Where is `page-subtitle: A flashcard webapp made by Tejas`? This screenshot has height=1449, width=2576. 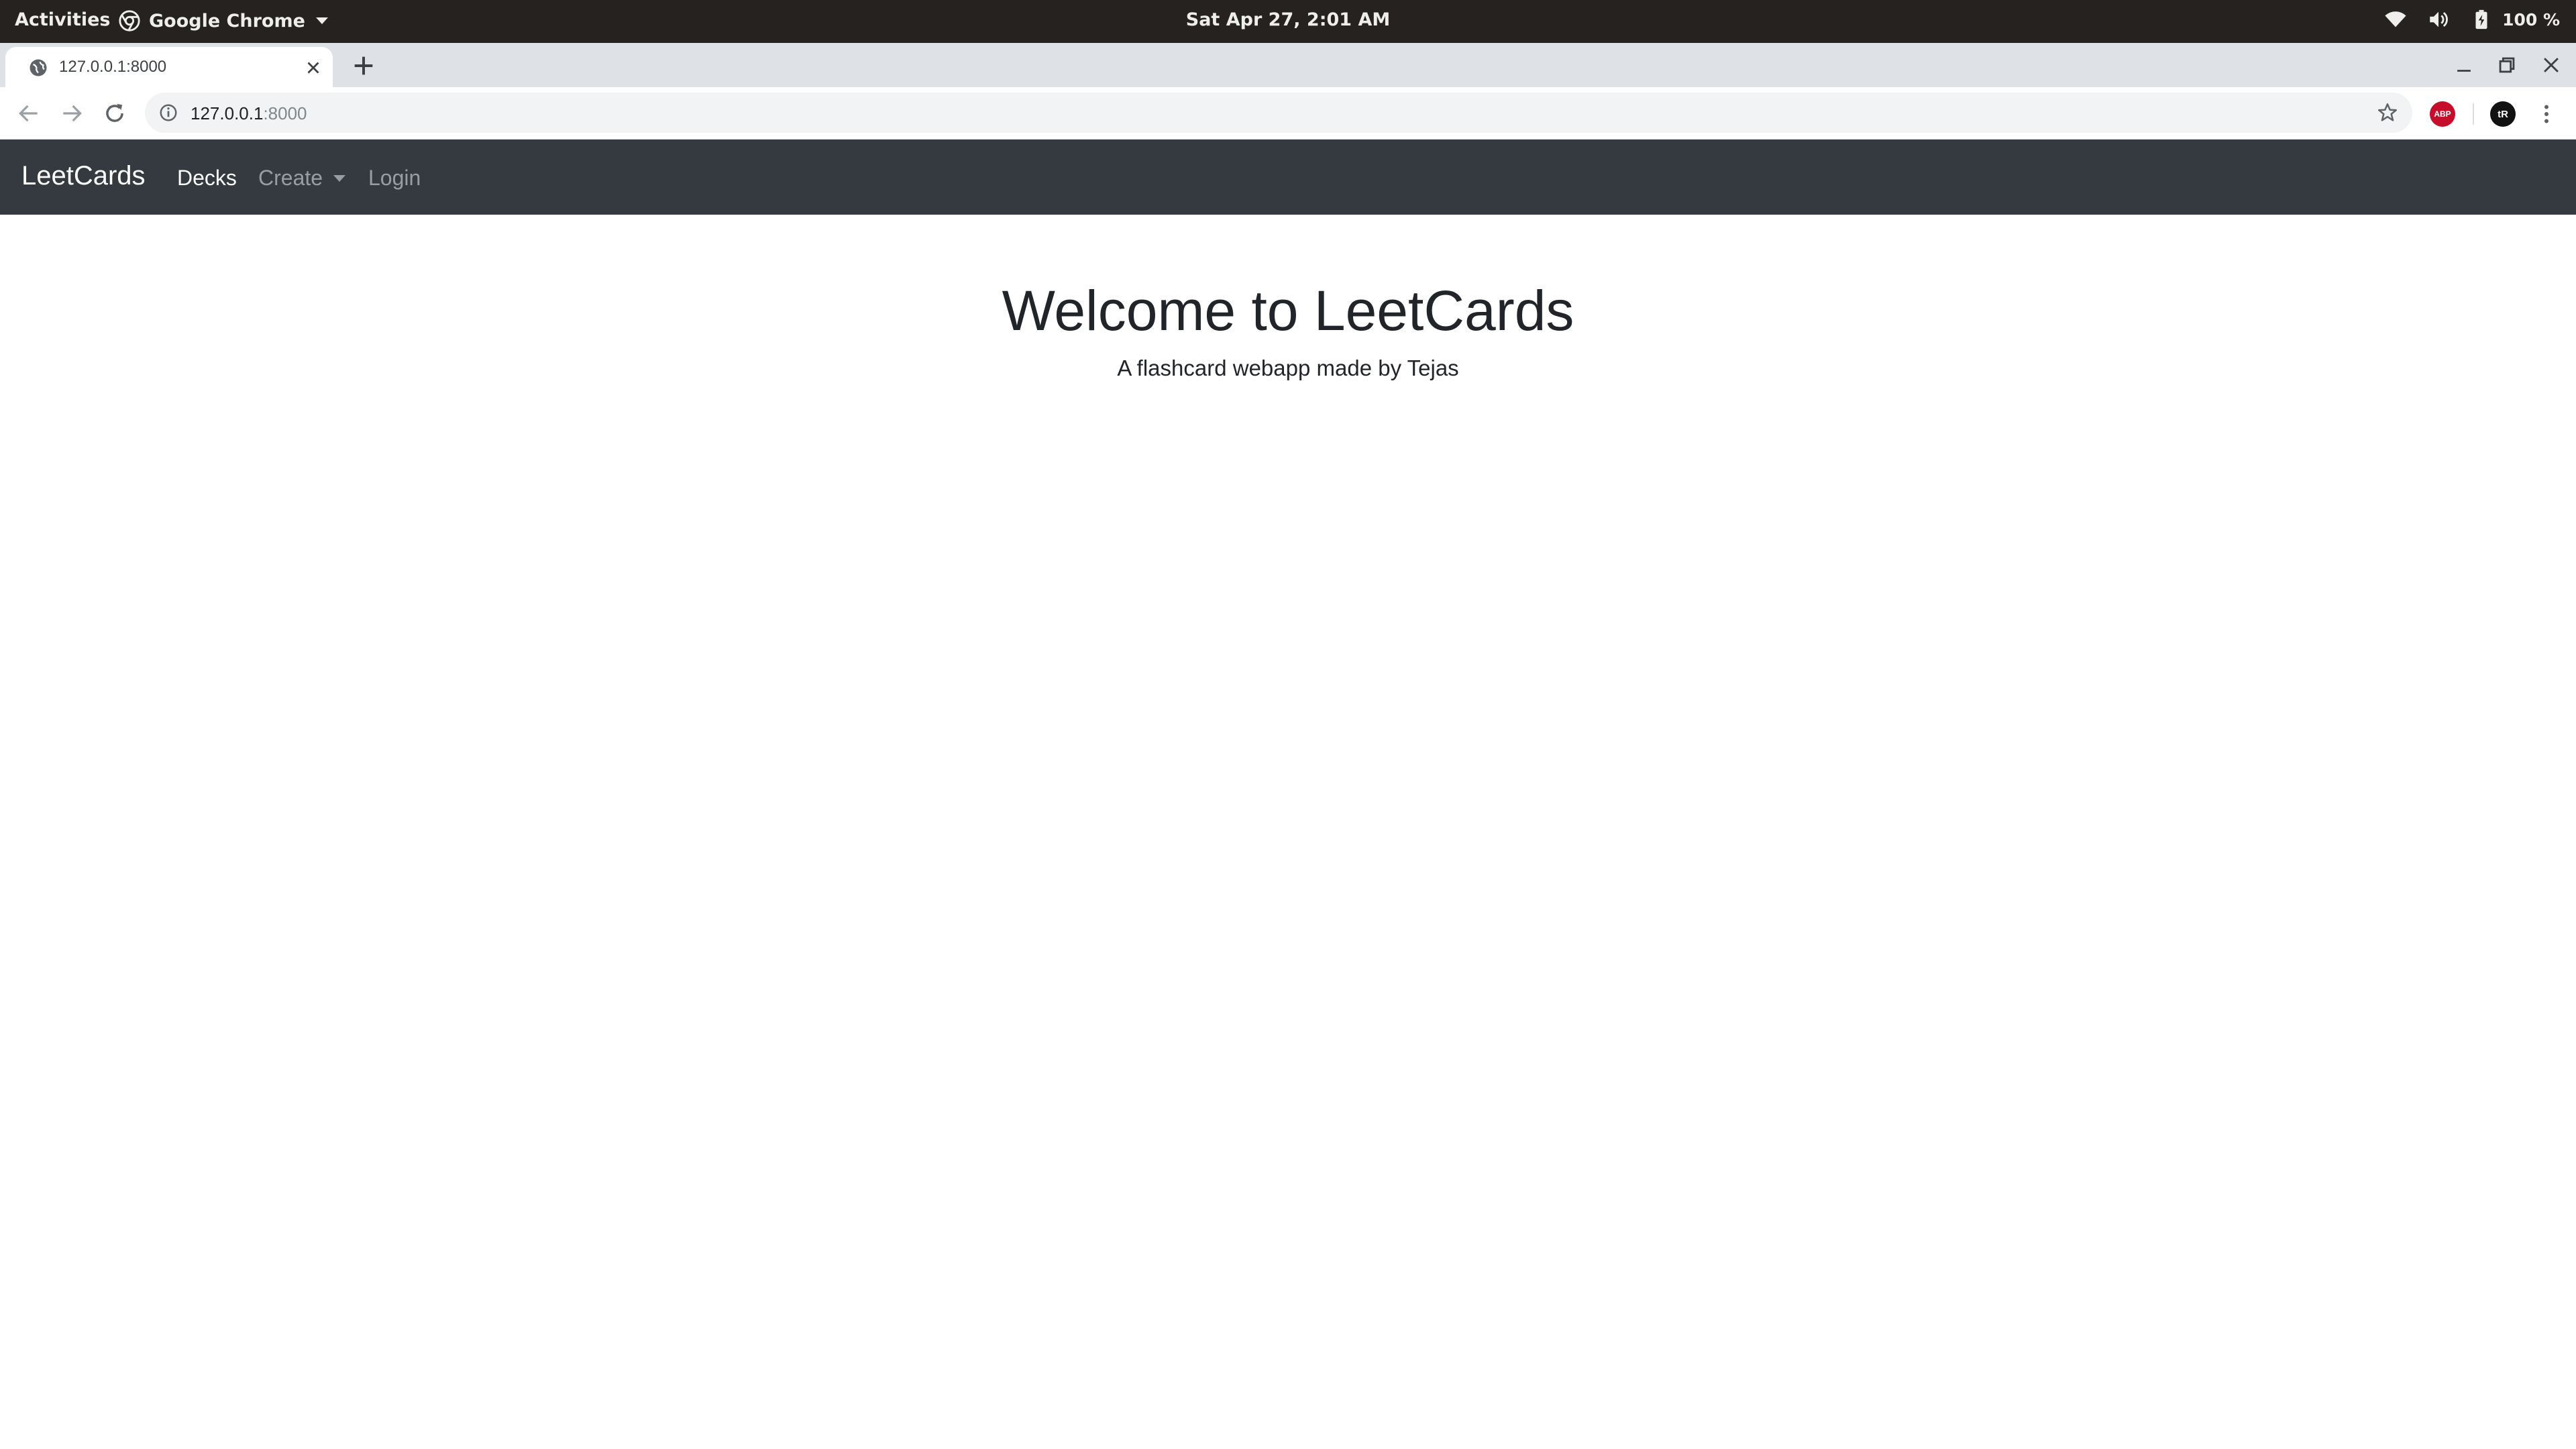
page-subtitle: A flashcard webapp made by Tejas is located at coordinates (1288, 368).